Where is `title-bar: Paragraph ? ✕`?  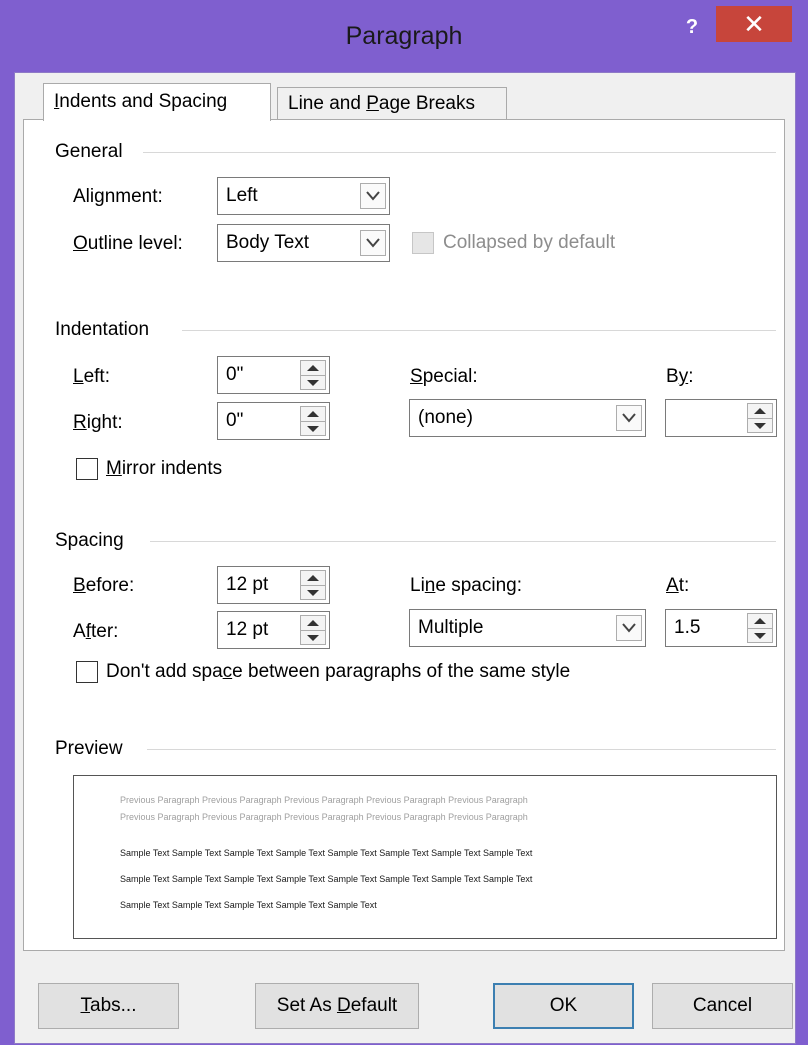
title-bar: Paragraph ? ✕ is located at coordinates (404, 36).